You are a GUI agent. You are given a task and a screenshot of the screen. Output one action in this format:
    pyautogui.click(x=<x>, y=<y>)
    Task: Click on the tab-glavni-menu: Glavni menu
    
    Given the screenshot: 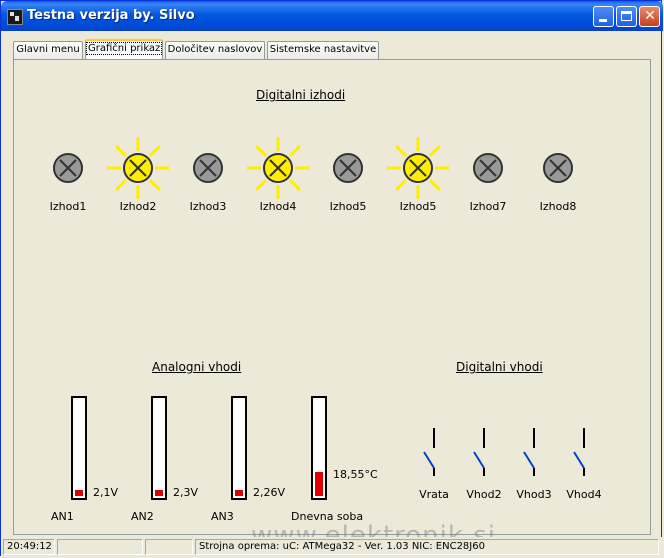 What is the action you would take?
    pyautogui.click(x=48, y=50)
    